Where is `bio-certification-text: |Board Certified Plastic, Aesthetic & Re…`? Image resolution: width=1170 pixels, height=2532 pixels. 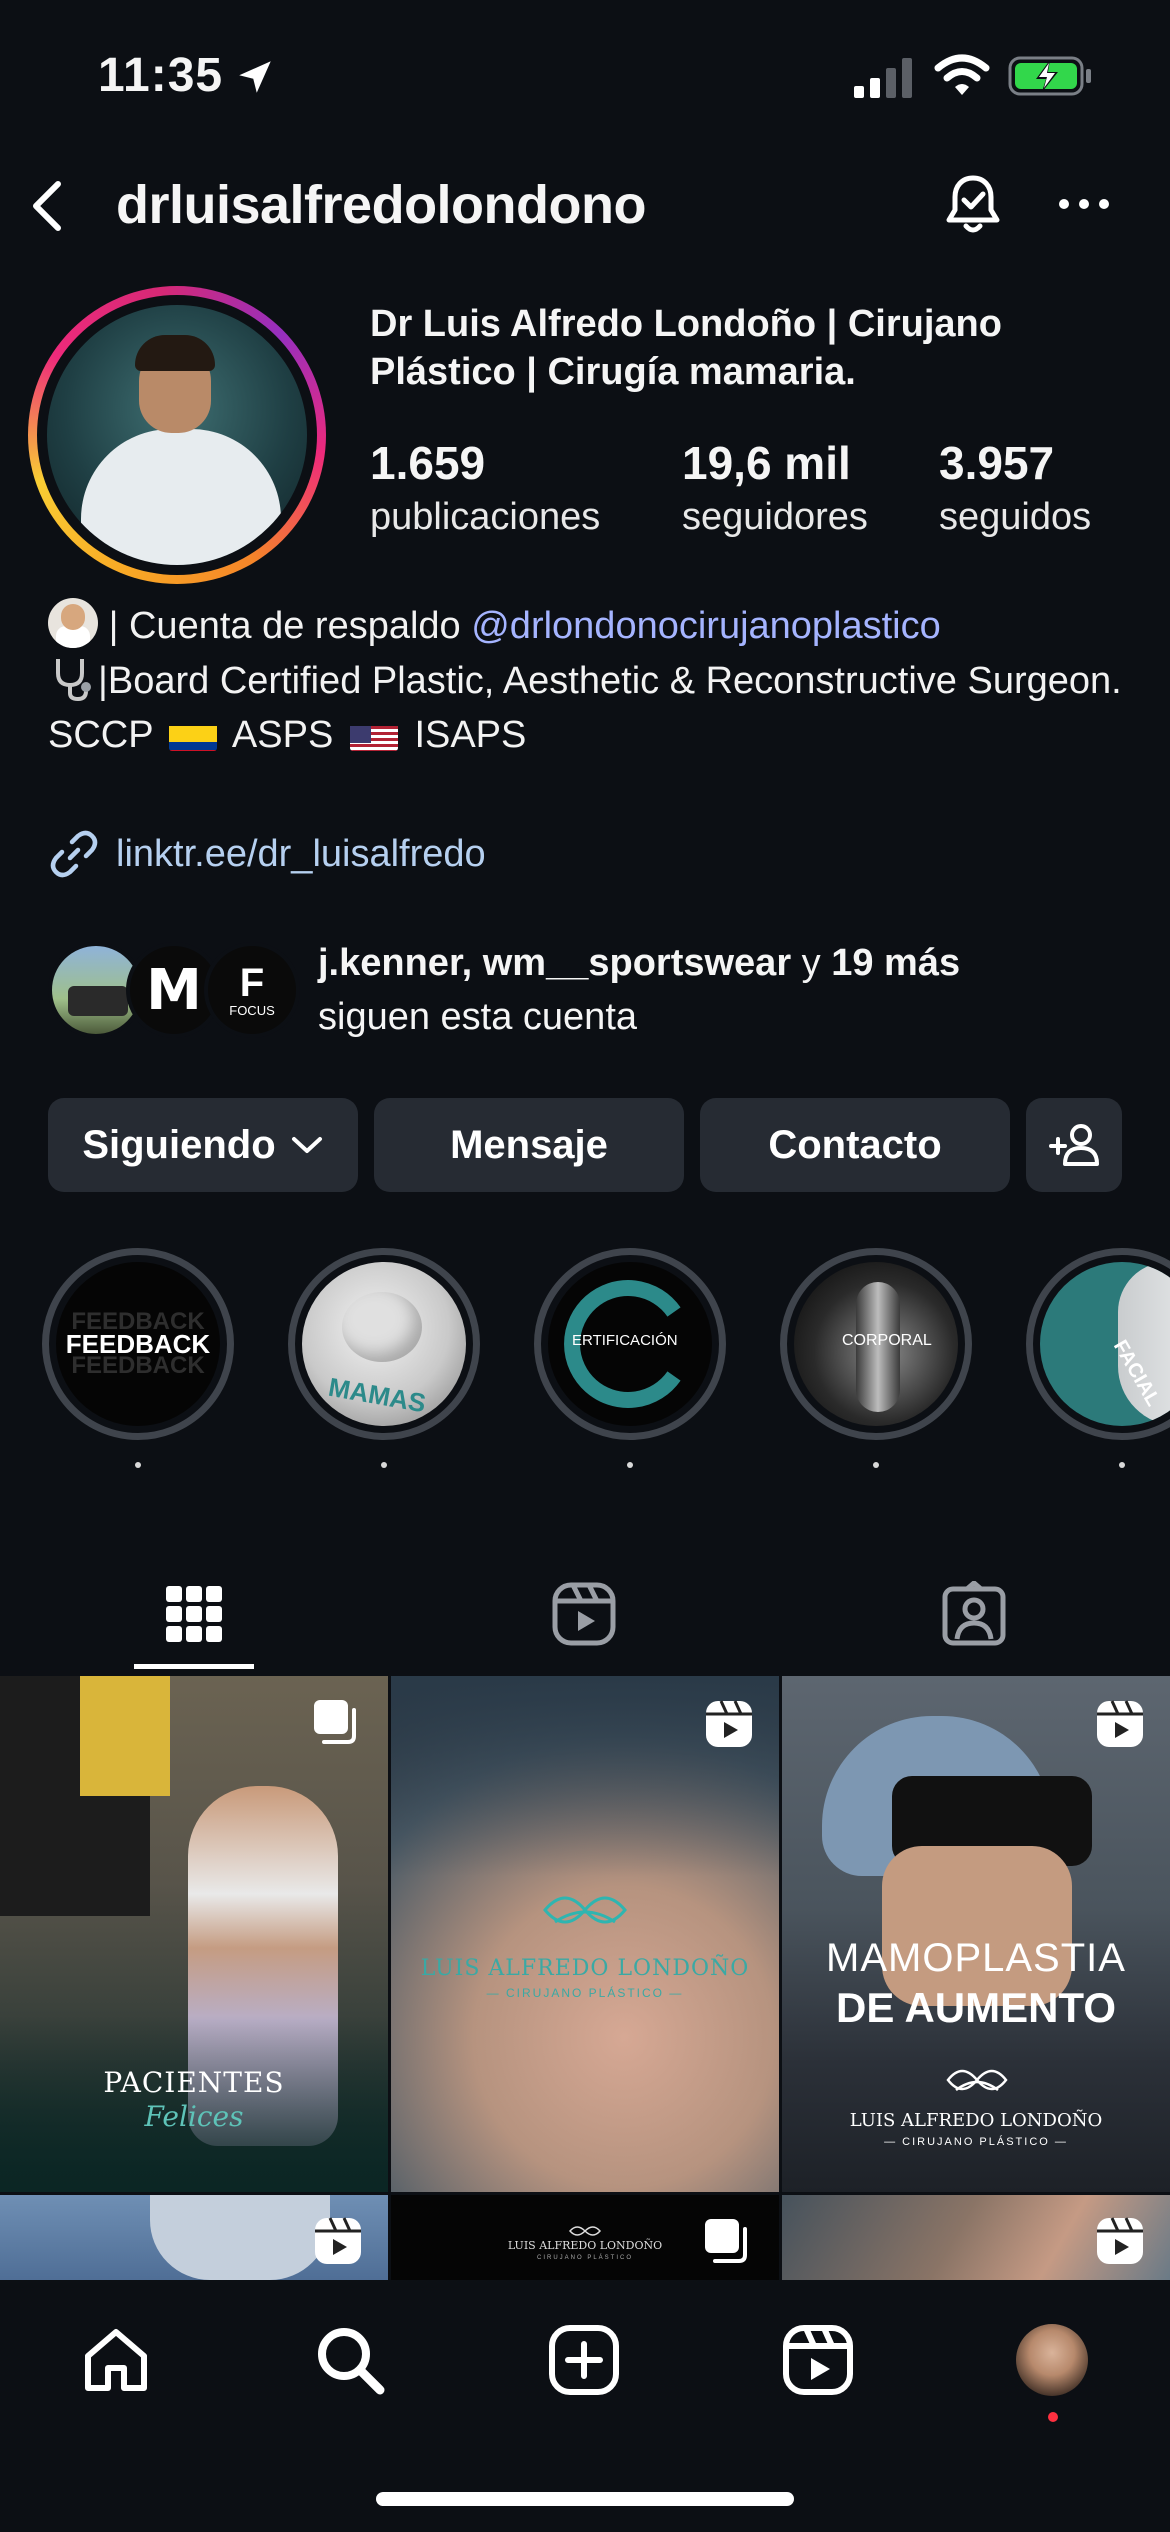
bio-certification-text: |Board Certified Plastic, Aesthetic & Re… is located at coordinates (610, 681).